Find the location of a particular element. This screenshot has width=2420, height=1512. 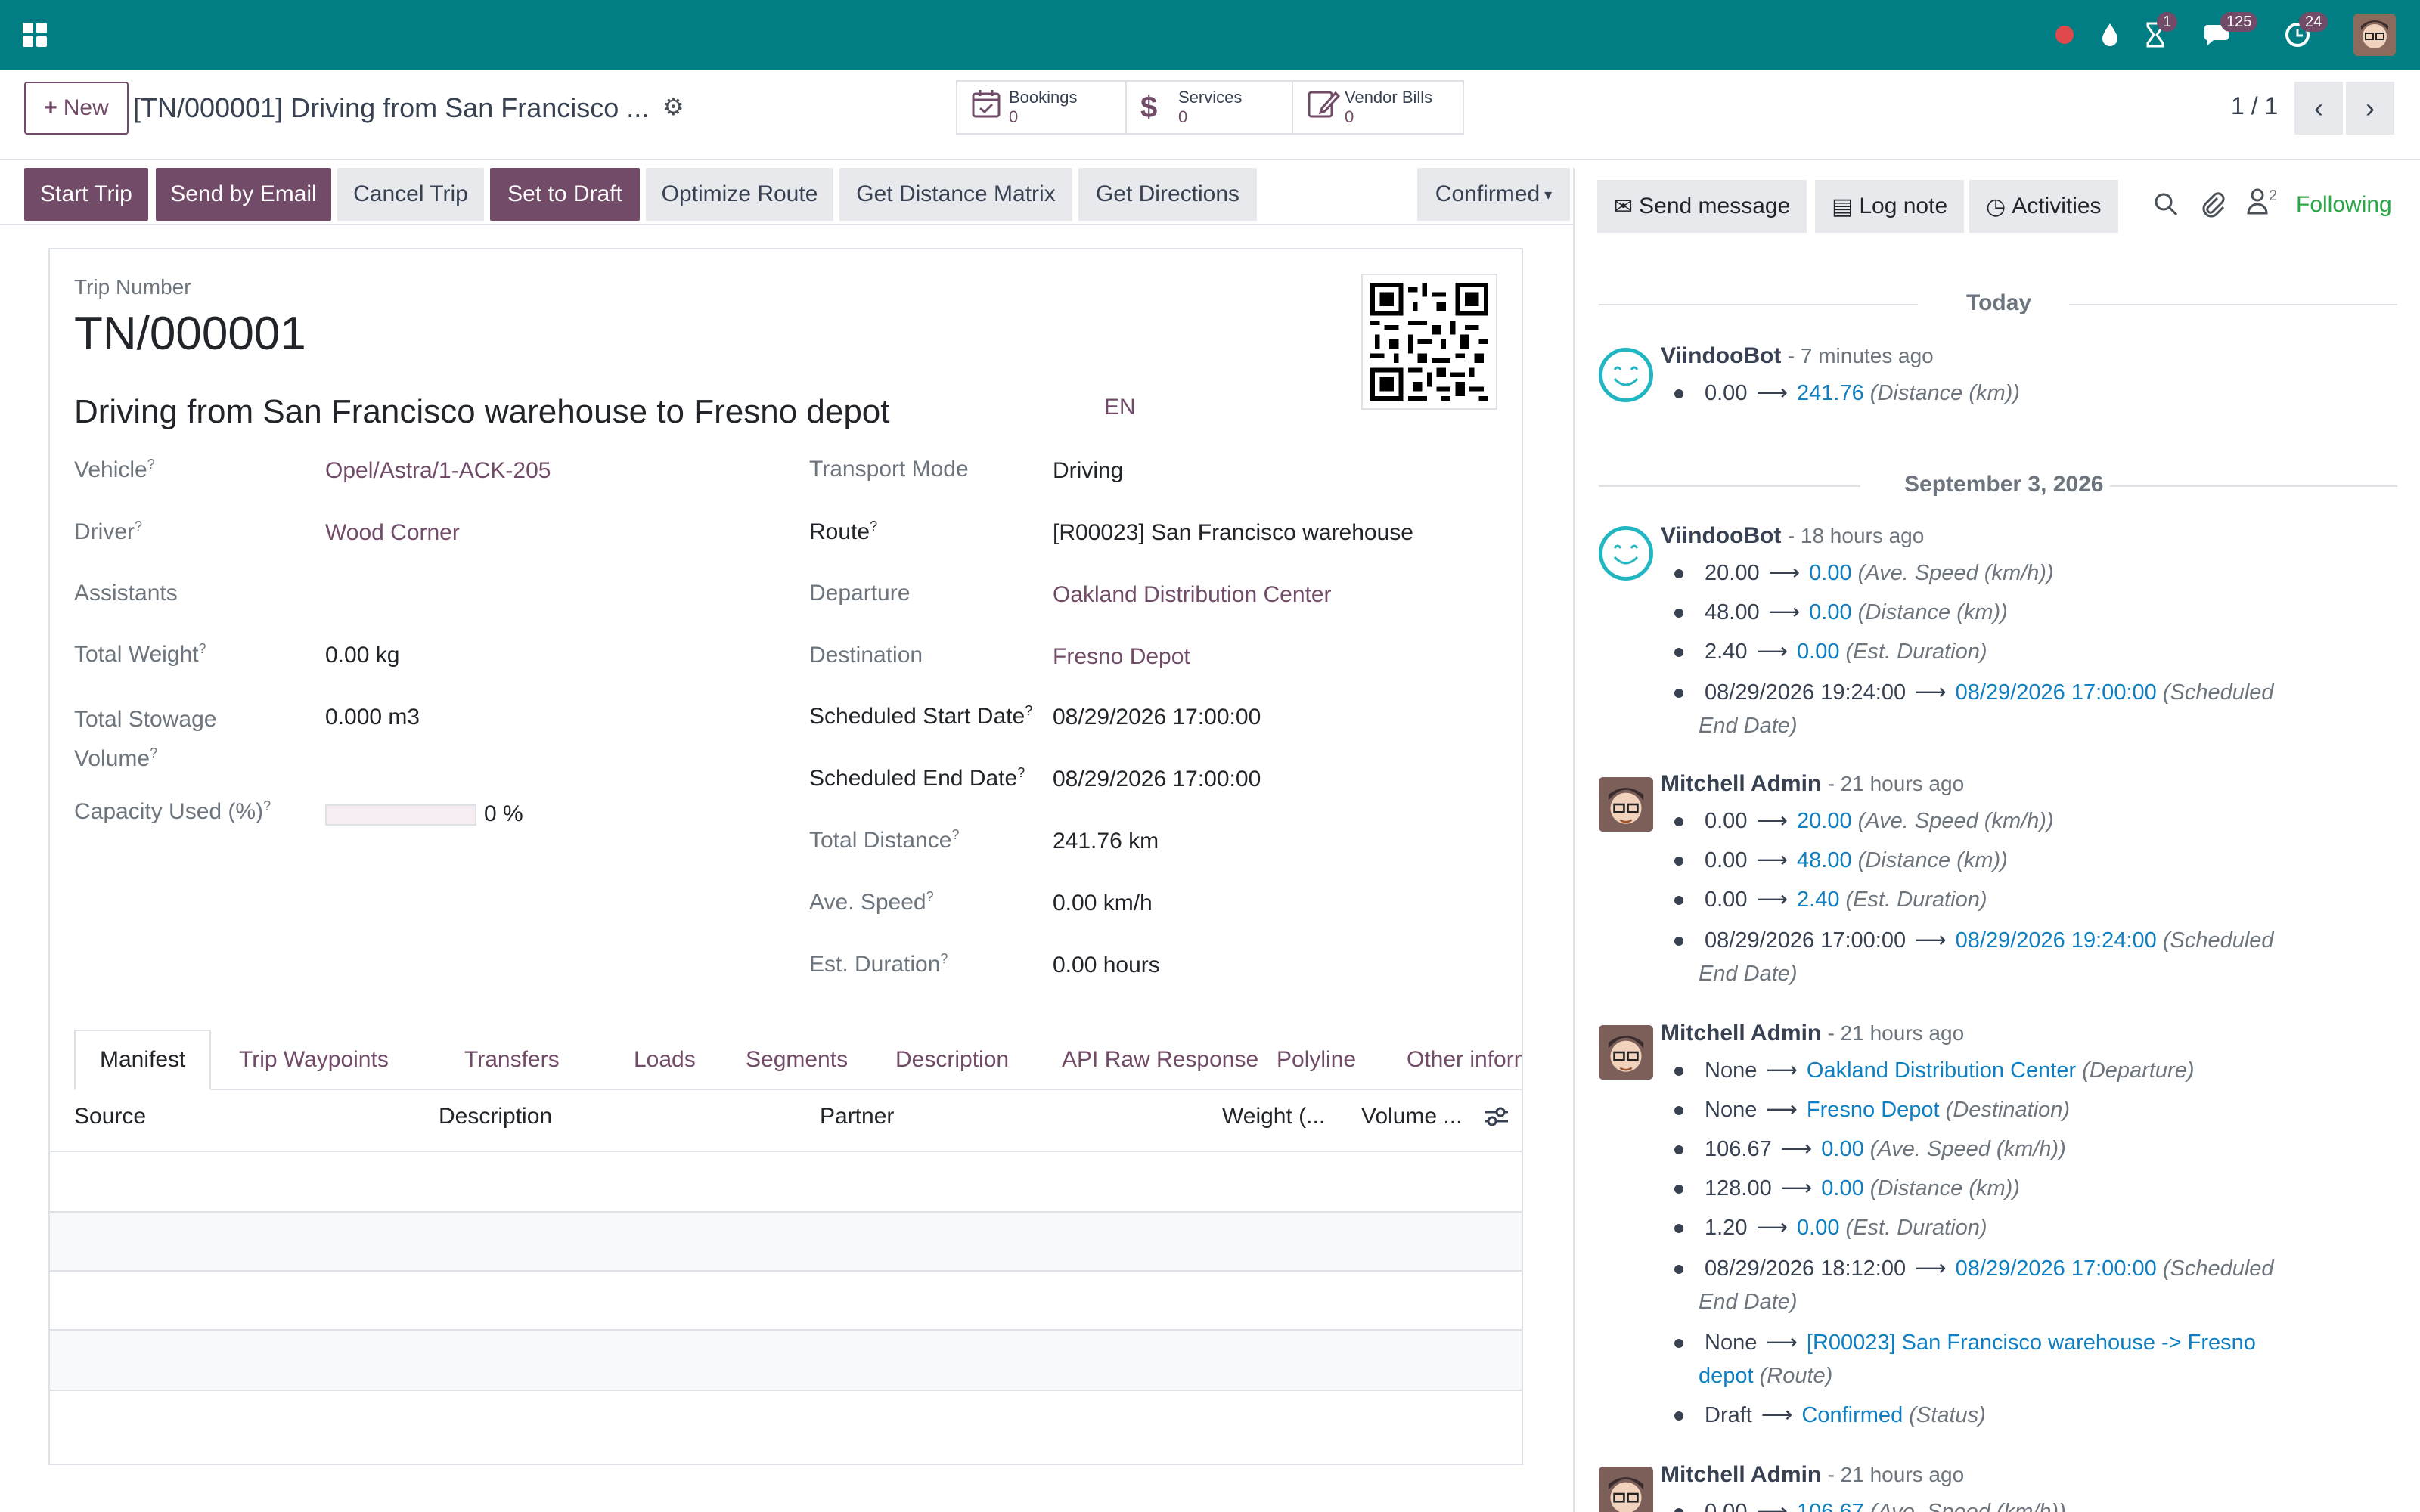

language-button: EN is located at coordinates (1120, 407).